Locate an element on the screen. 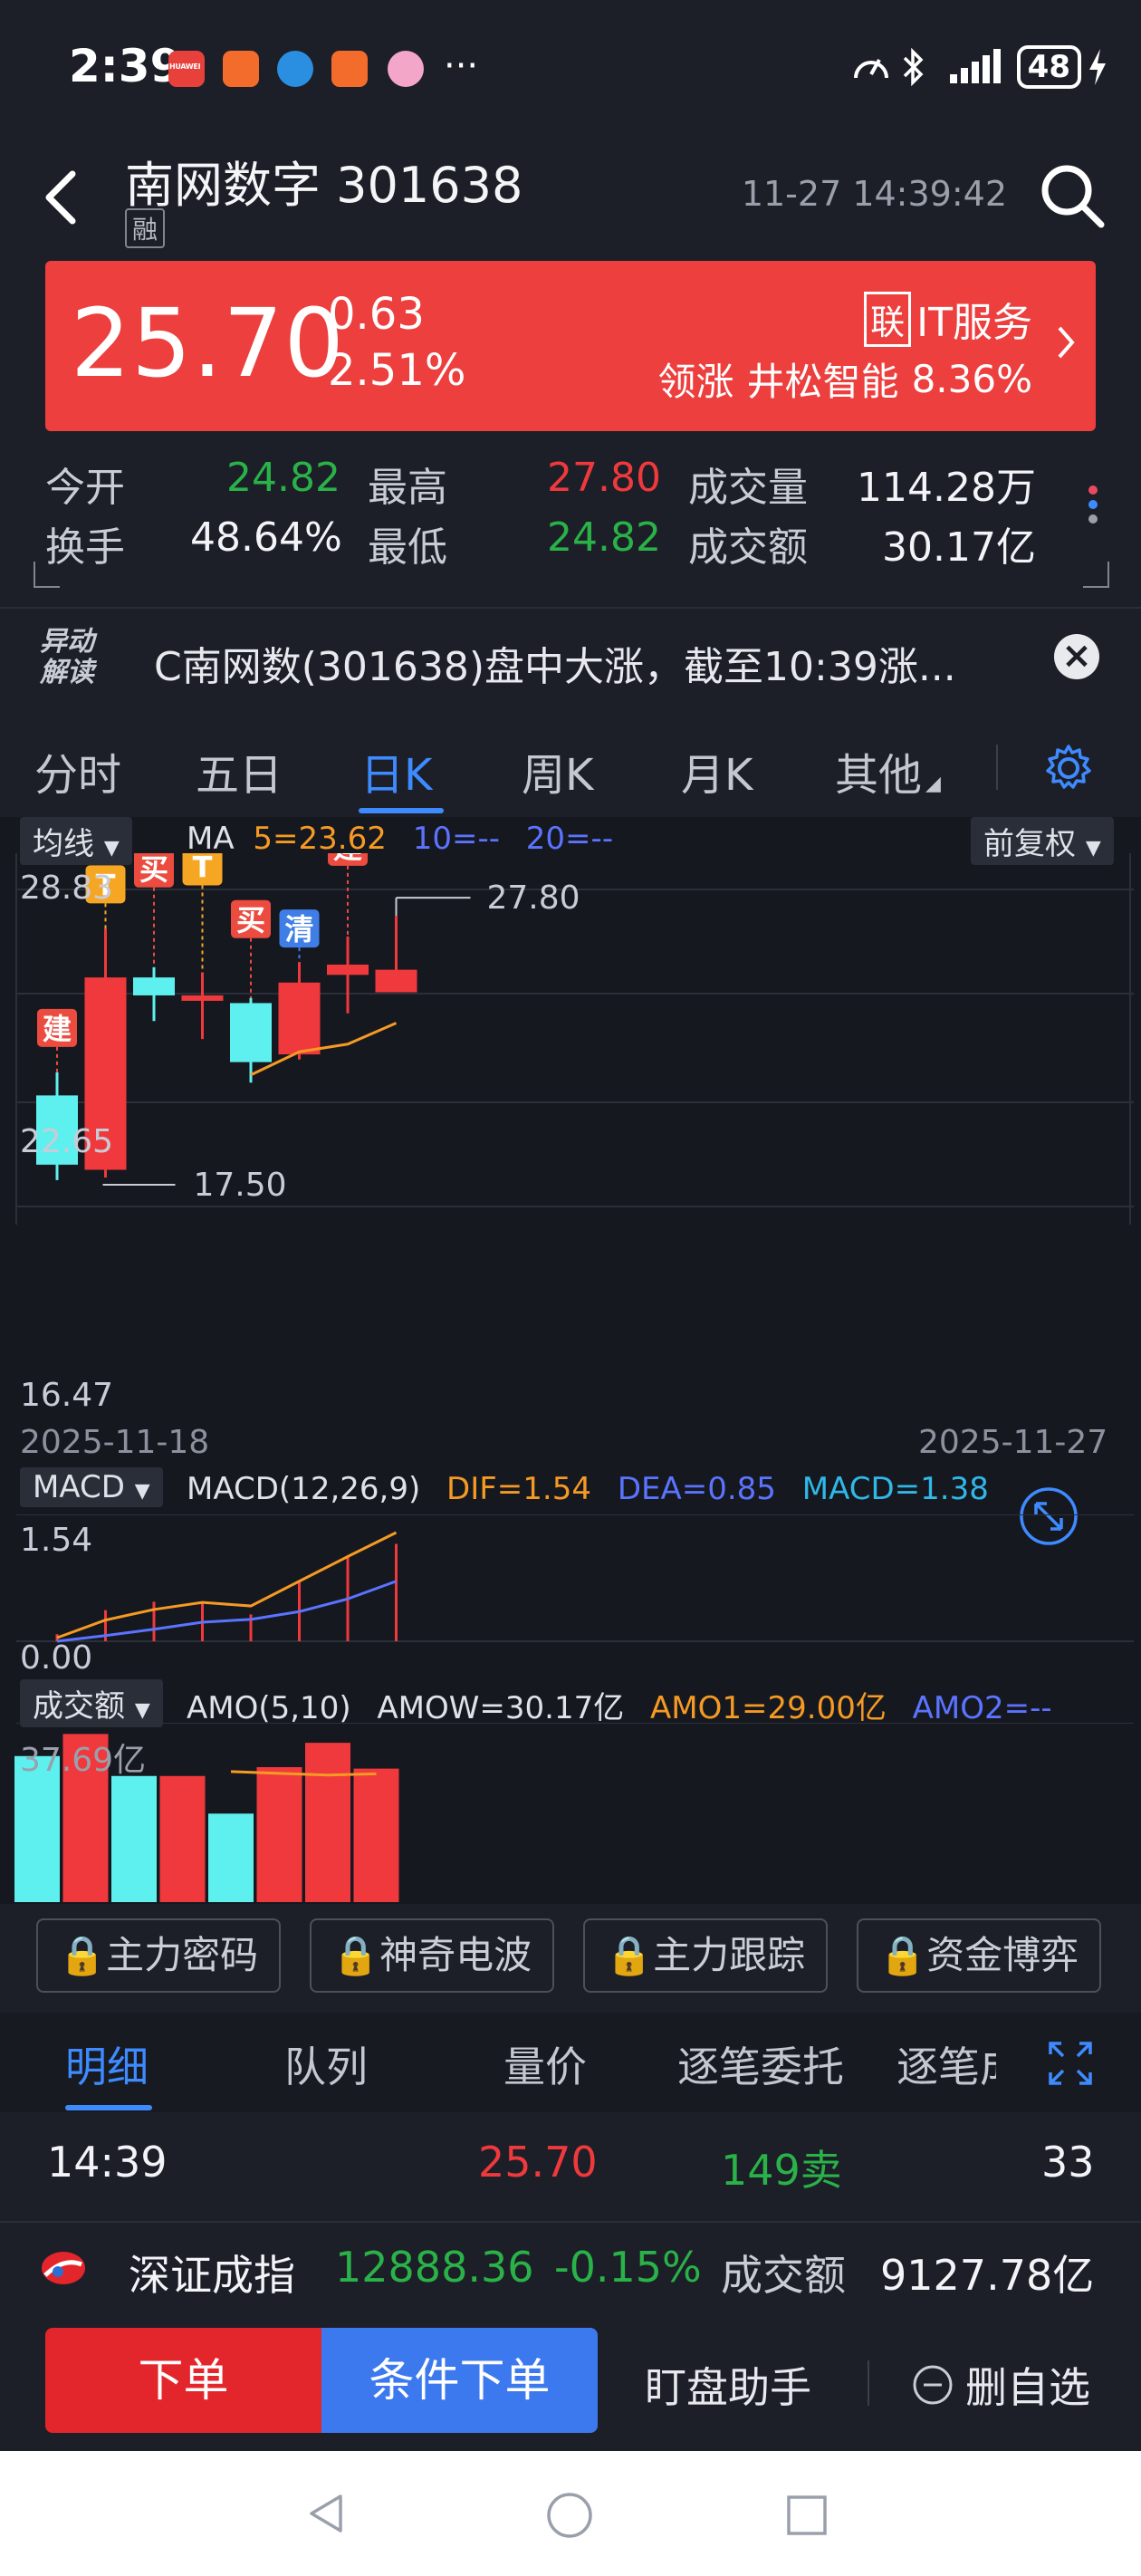 The image size is (1141, 2576). more-quotes-button is located at coordinates (1093, 504).